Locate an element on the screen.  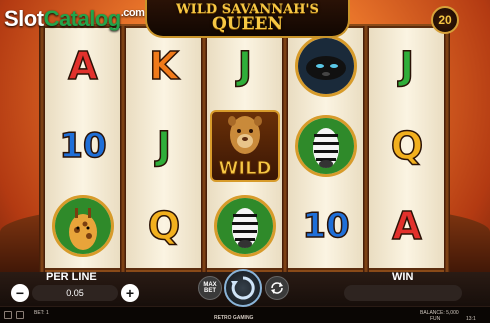
bet-per-line-value: 0.05 is located at coordinates (75, 293).